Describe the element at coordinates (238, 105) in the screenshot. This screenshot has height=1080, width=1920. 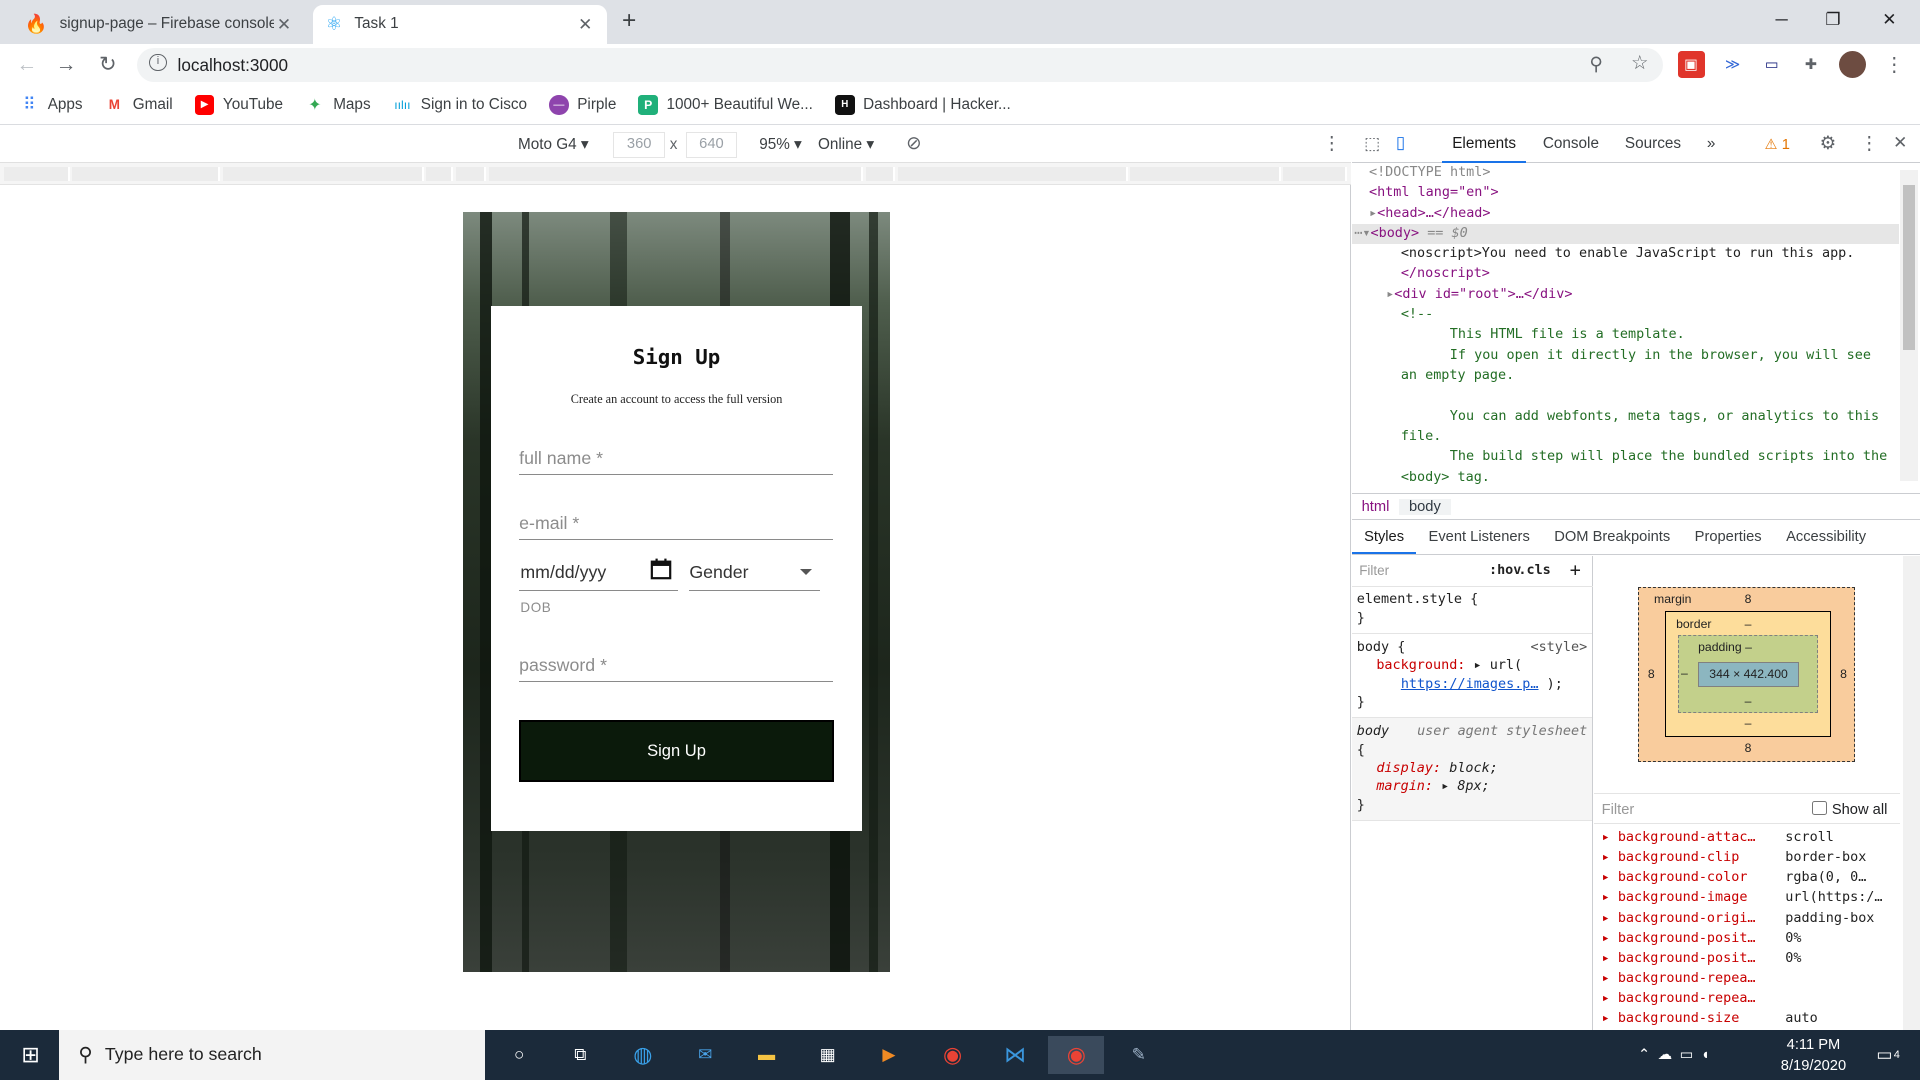
I see `bookmark-youtube: ▶ YouTube` at that location.